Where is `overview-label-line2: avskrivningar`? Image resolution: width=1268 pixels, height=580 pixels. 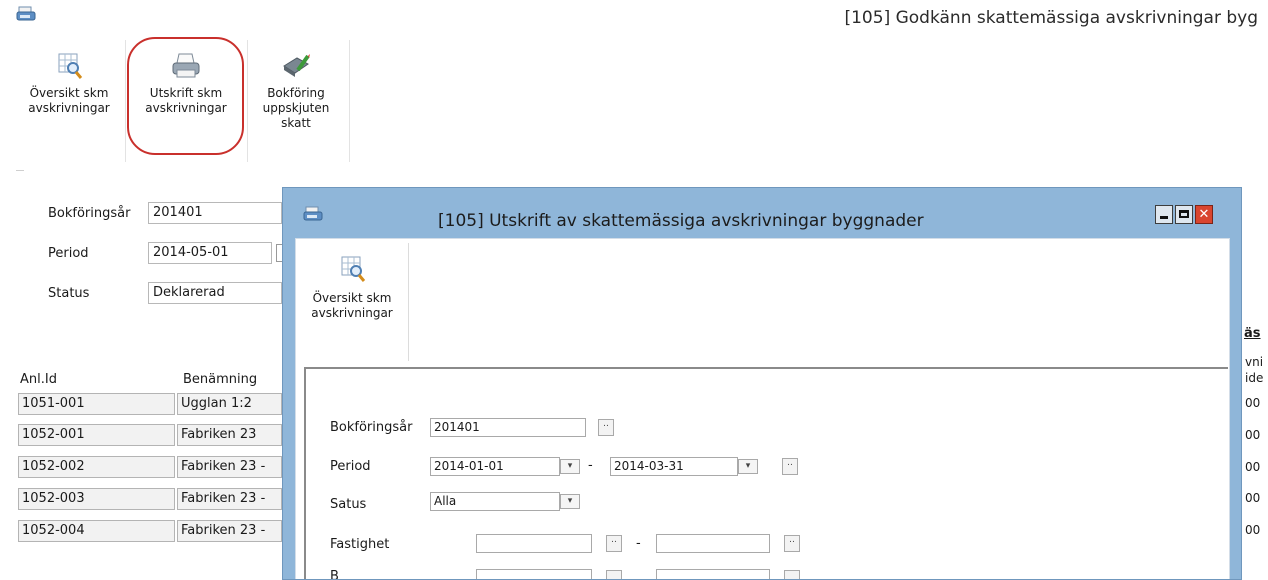 overview-label-line2: avskrivningar is located at coordinates (69, 108).